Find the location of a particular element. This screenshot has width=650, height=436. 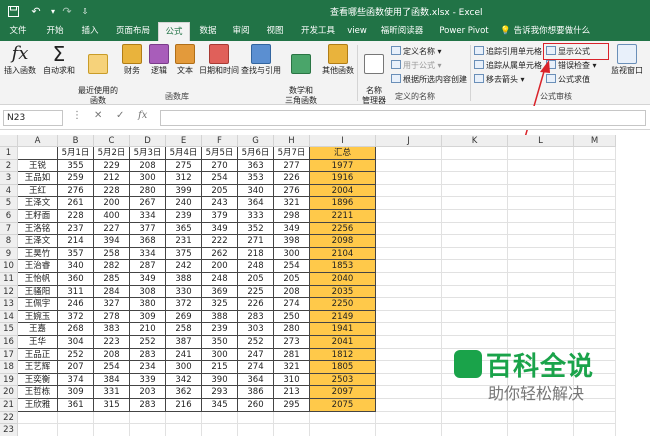

table-cell: 212 is located at coordinates (112, 178).